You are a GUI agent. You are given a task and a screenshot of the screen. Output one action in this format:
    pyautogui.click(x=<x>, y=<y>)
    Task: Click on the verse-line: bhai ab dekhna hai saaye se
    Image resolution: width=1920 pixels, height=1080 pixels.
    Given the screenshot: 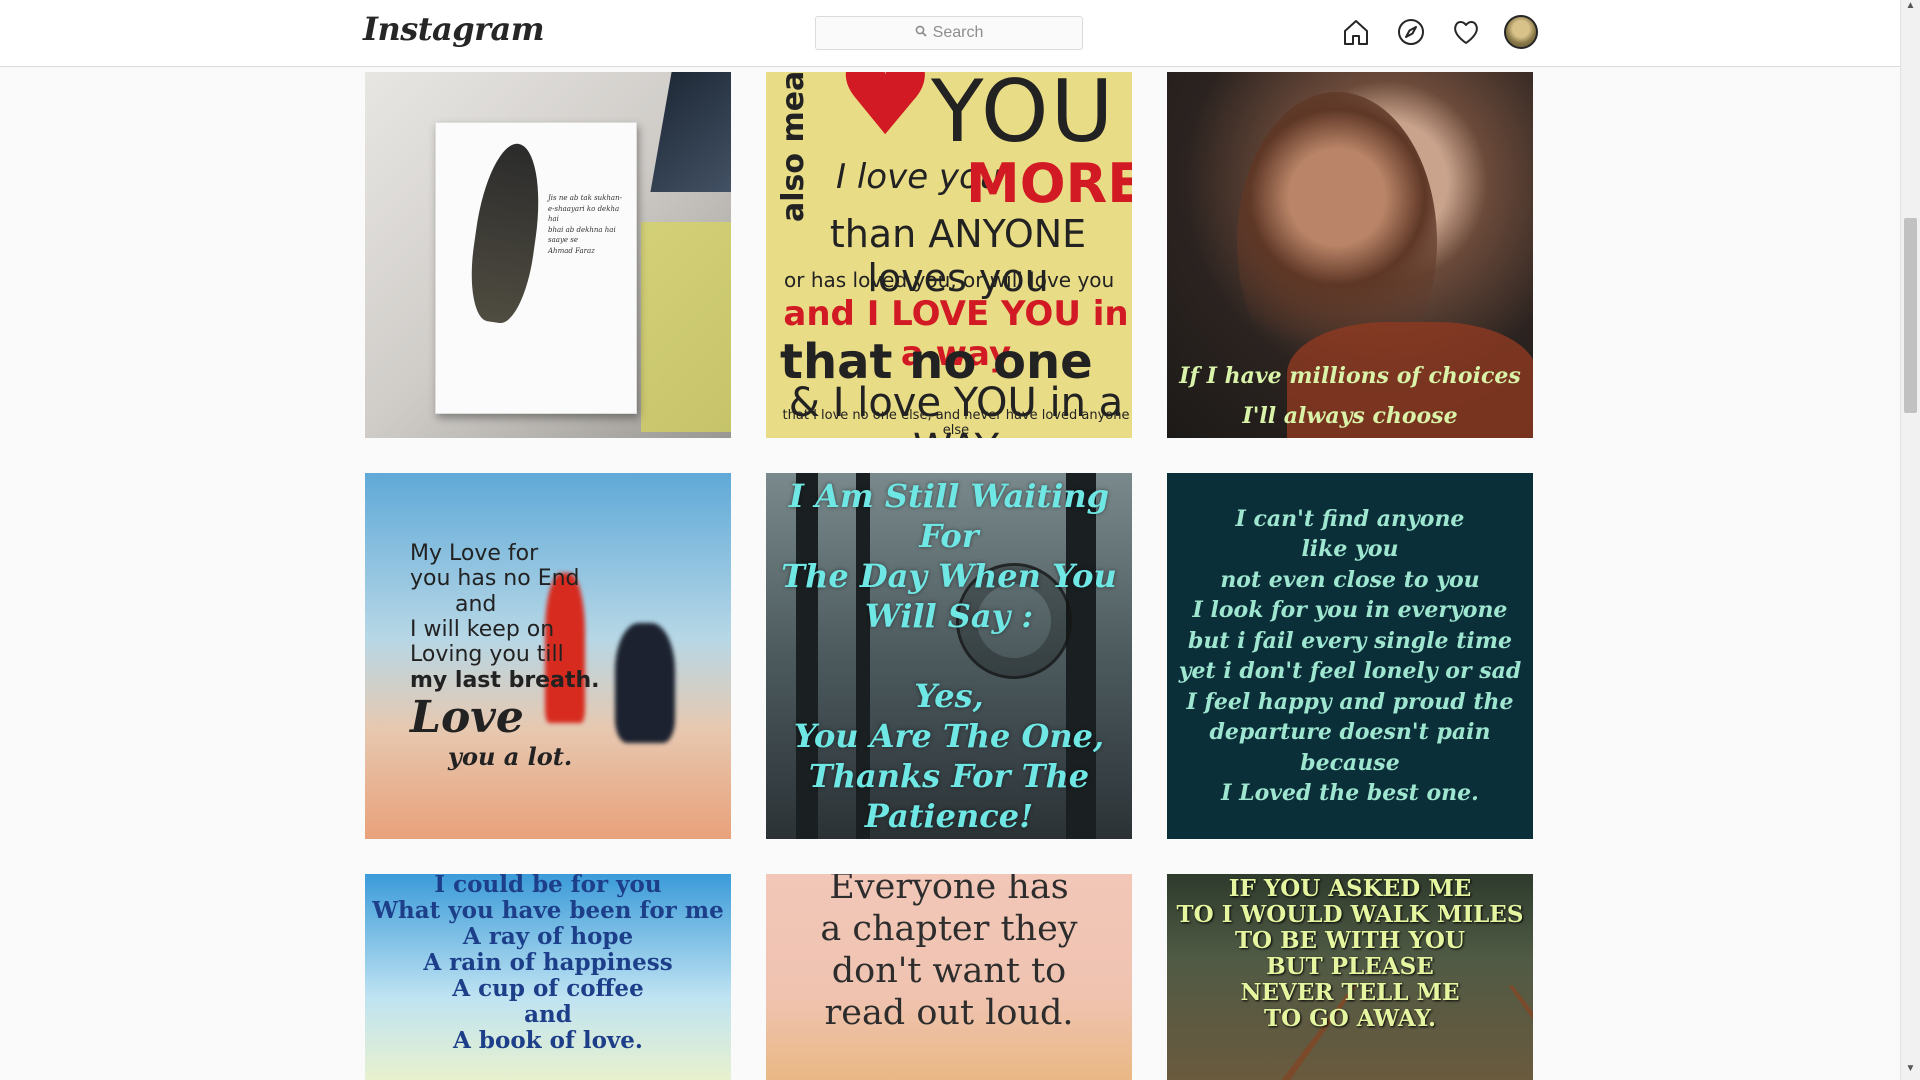 What is the action you would take?
    pyautogui.click(x=582, y=235)
    